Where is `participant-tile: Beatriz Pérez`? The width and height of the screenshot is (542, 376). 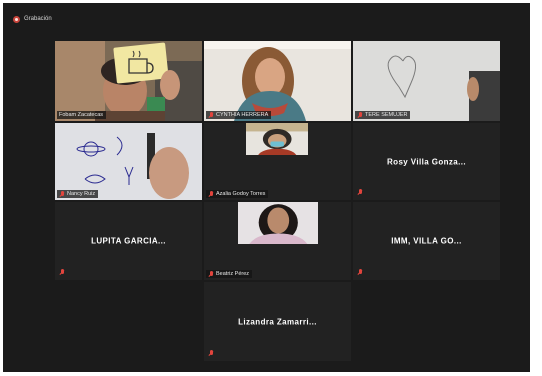
participant-tile: Beatriz Pérez is located at coordinates (277, 241).